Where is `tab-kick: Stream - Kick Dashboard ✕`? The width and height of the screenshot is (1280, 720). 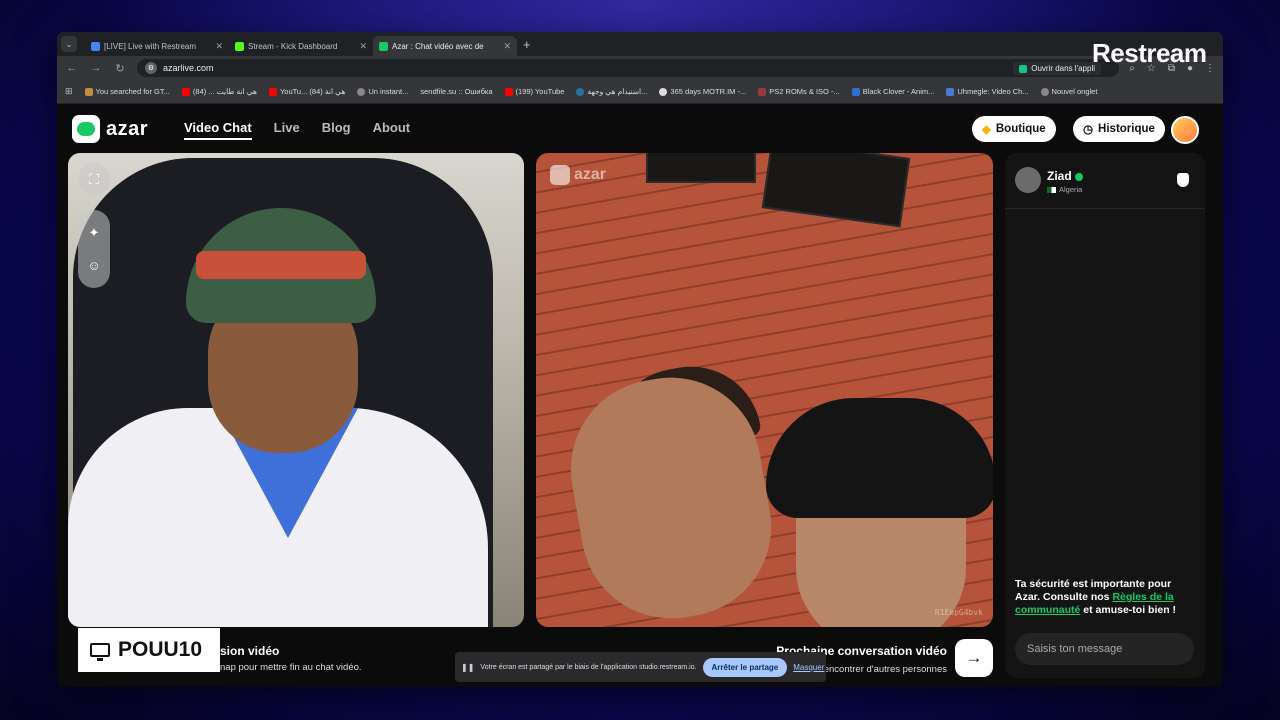 tab-kick: Stream - Kick Dashboard ✕ is located at coordinates (301, 46).